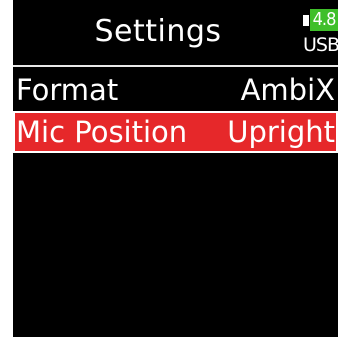 Image resolution: width=338 pixels, height=337 pixels. Describe the element at coordinates (320, 45) in the screenshot. I see `power-source-label: USB` at that location.